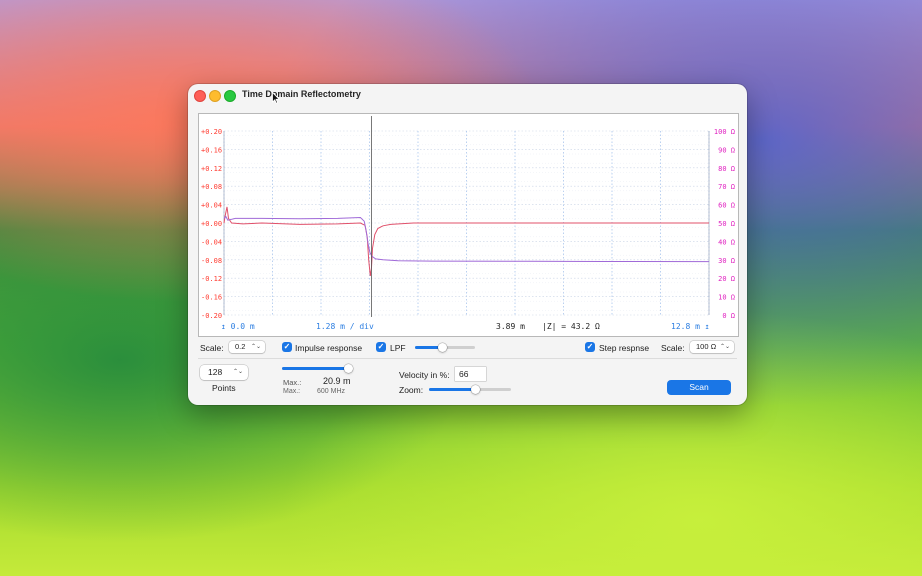 The height and width of the screenshot is (576, 922). I want to click on lpf-slider, so click(445, 347).